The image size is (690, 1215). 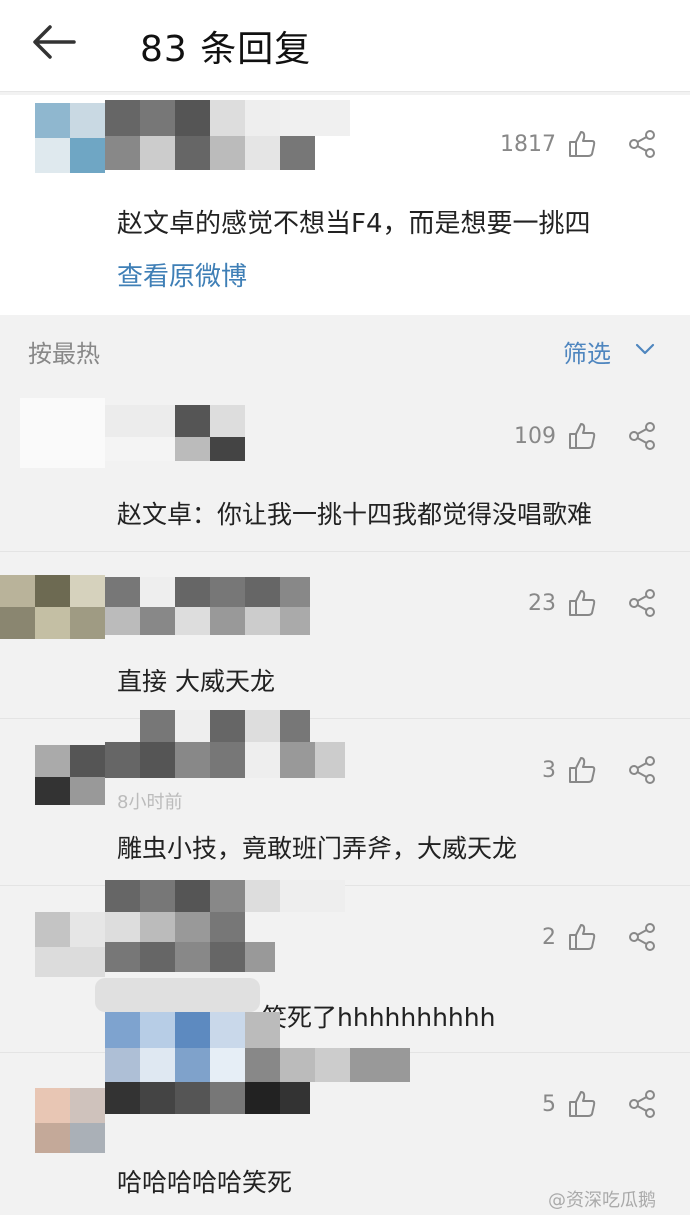 I want to click on filter-button: 筛选, so click(x=587, y=351).